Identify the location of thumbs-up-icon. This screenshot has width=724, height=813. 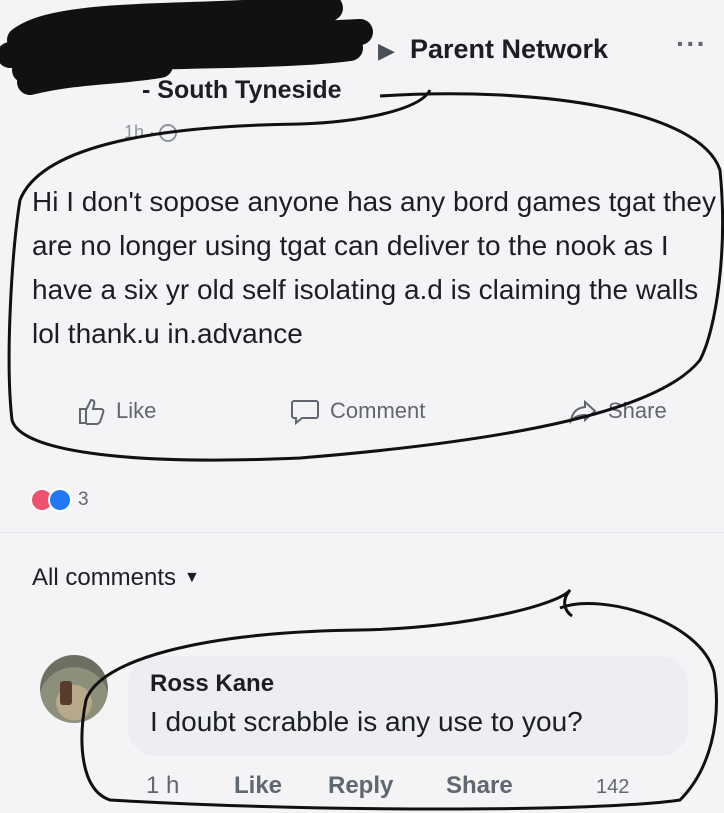
(92, 411).